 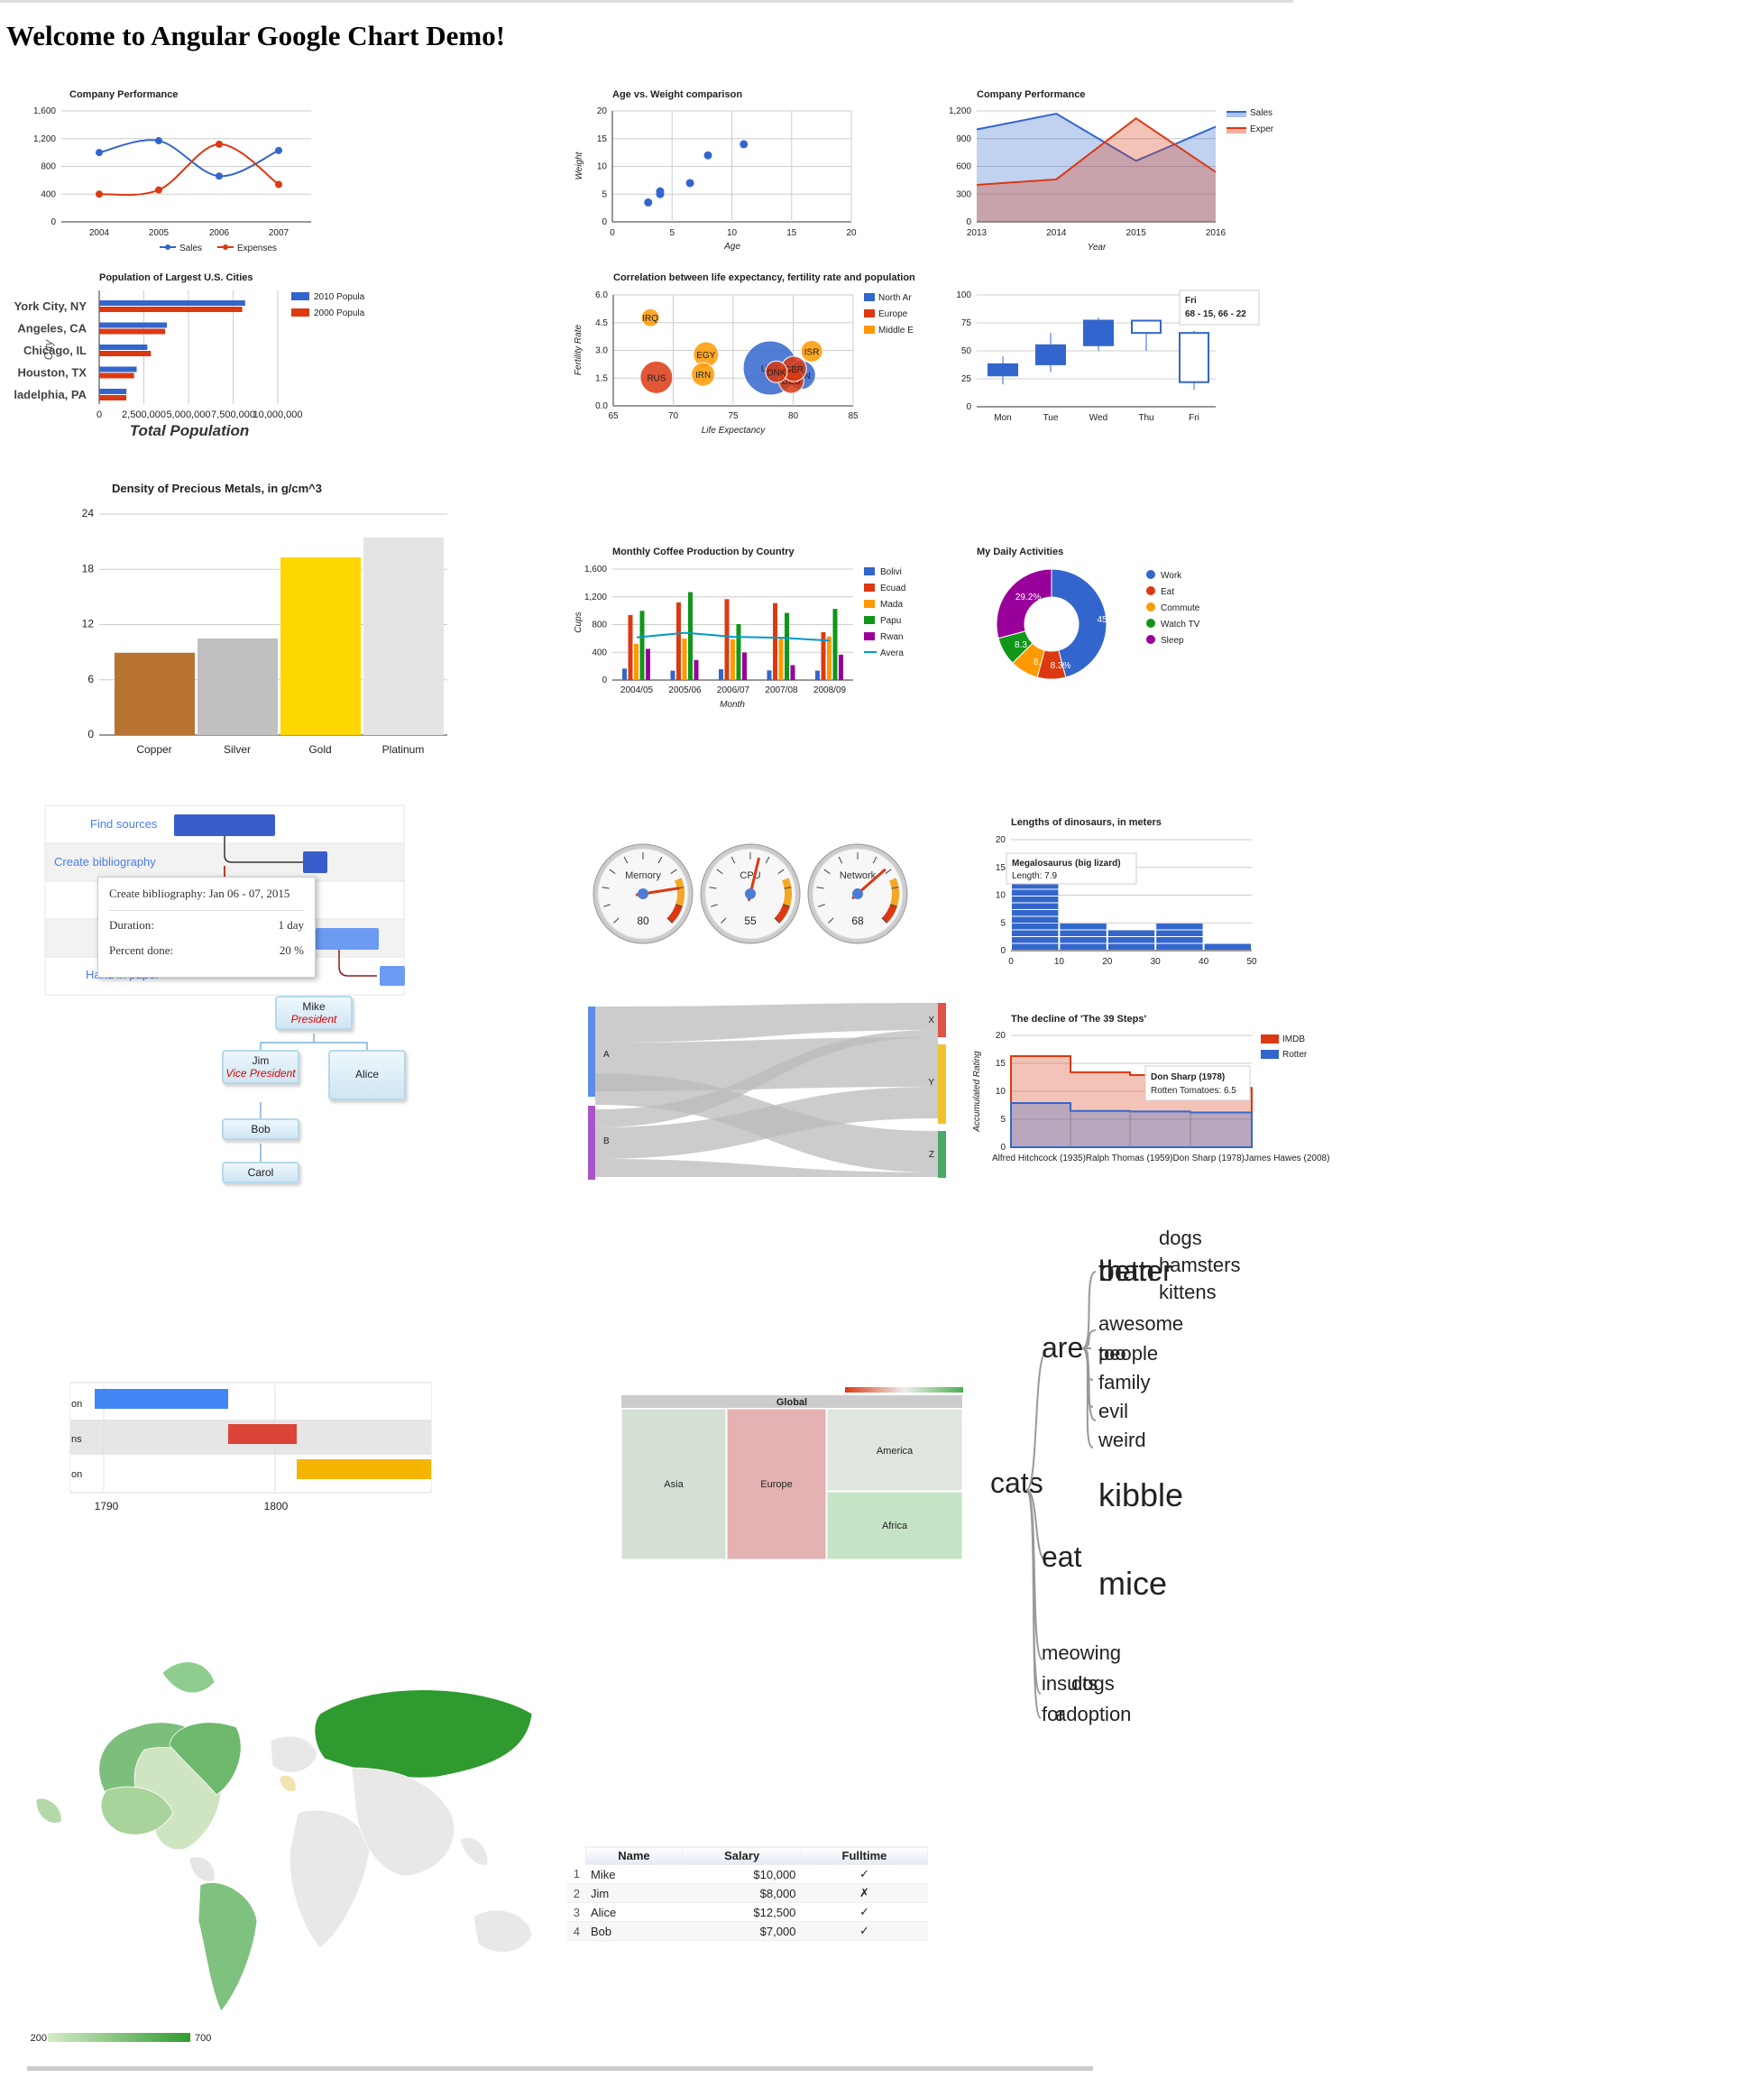 What do you see at coordinates (747, 1893) in the screenshot?
I see `table-row: 2 Jim $8,000 ✗` at bounding box center [747, 1893].